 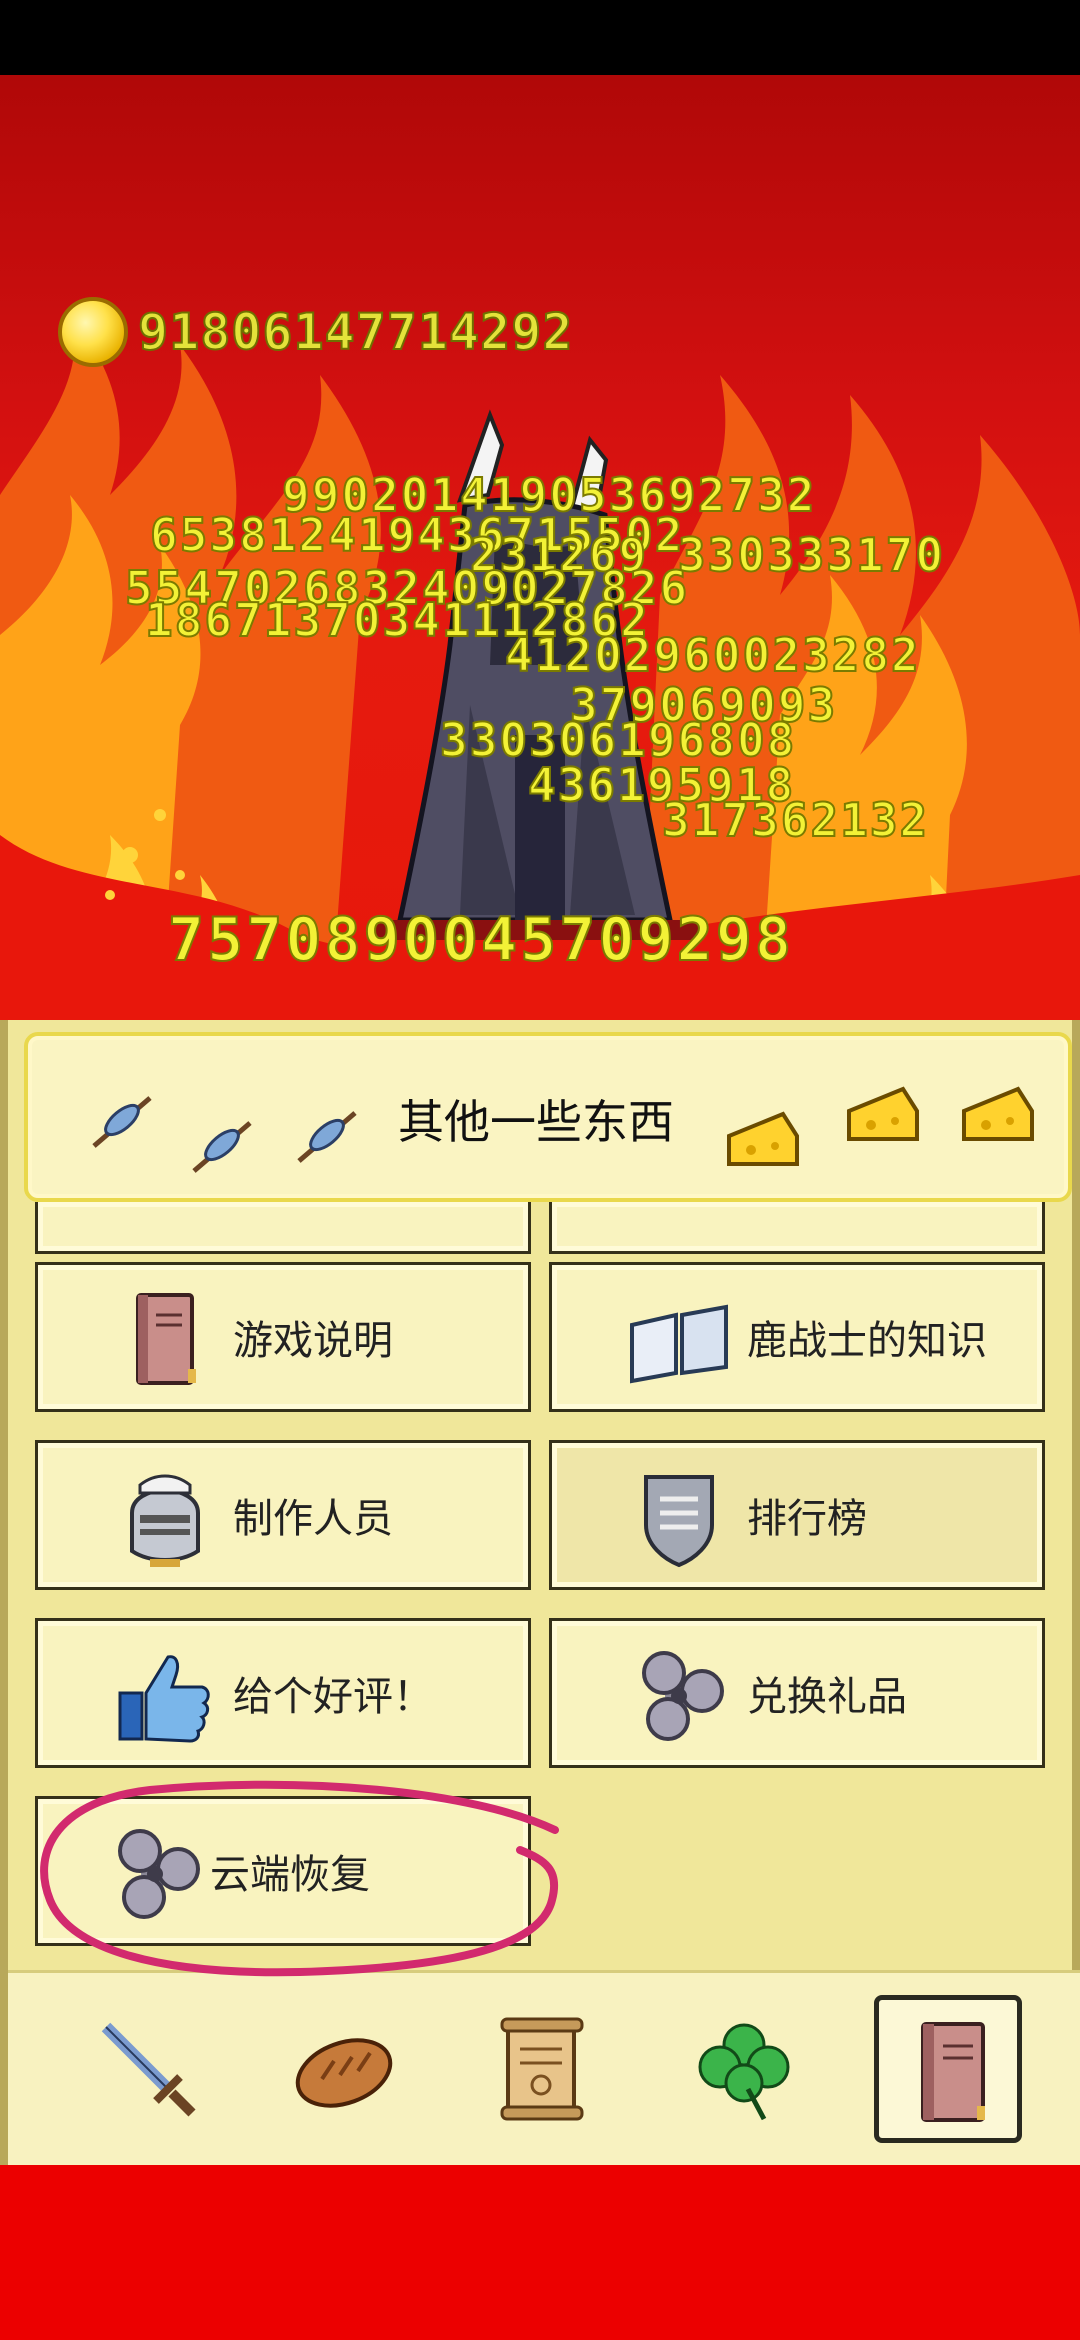 I want to click on menu-label: 给个好评！, so click(x=333, y=1697).